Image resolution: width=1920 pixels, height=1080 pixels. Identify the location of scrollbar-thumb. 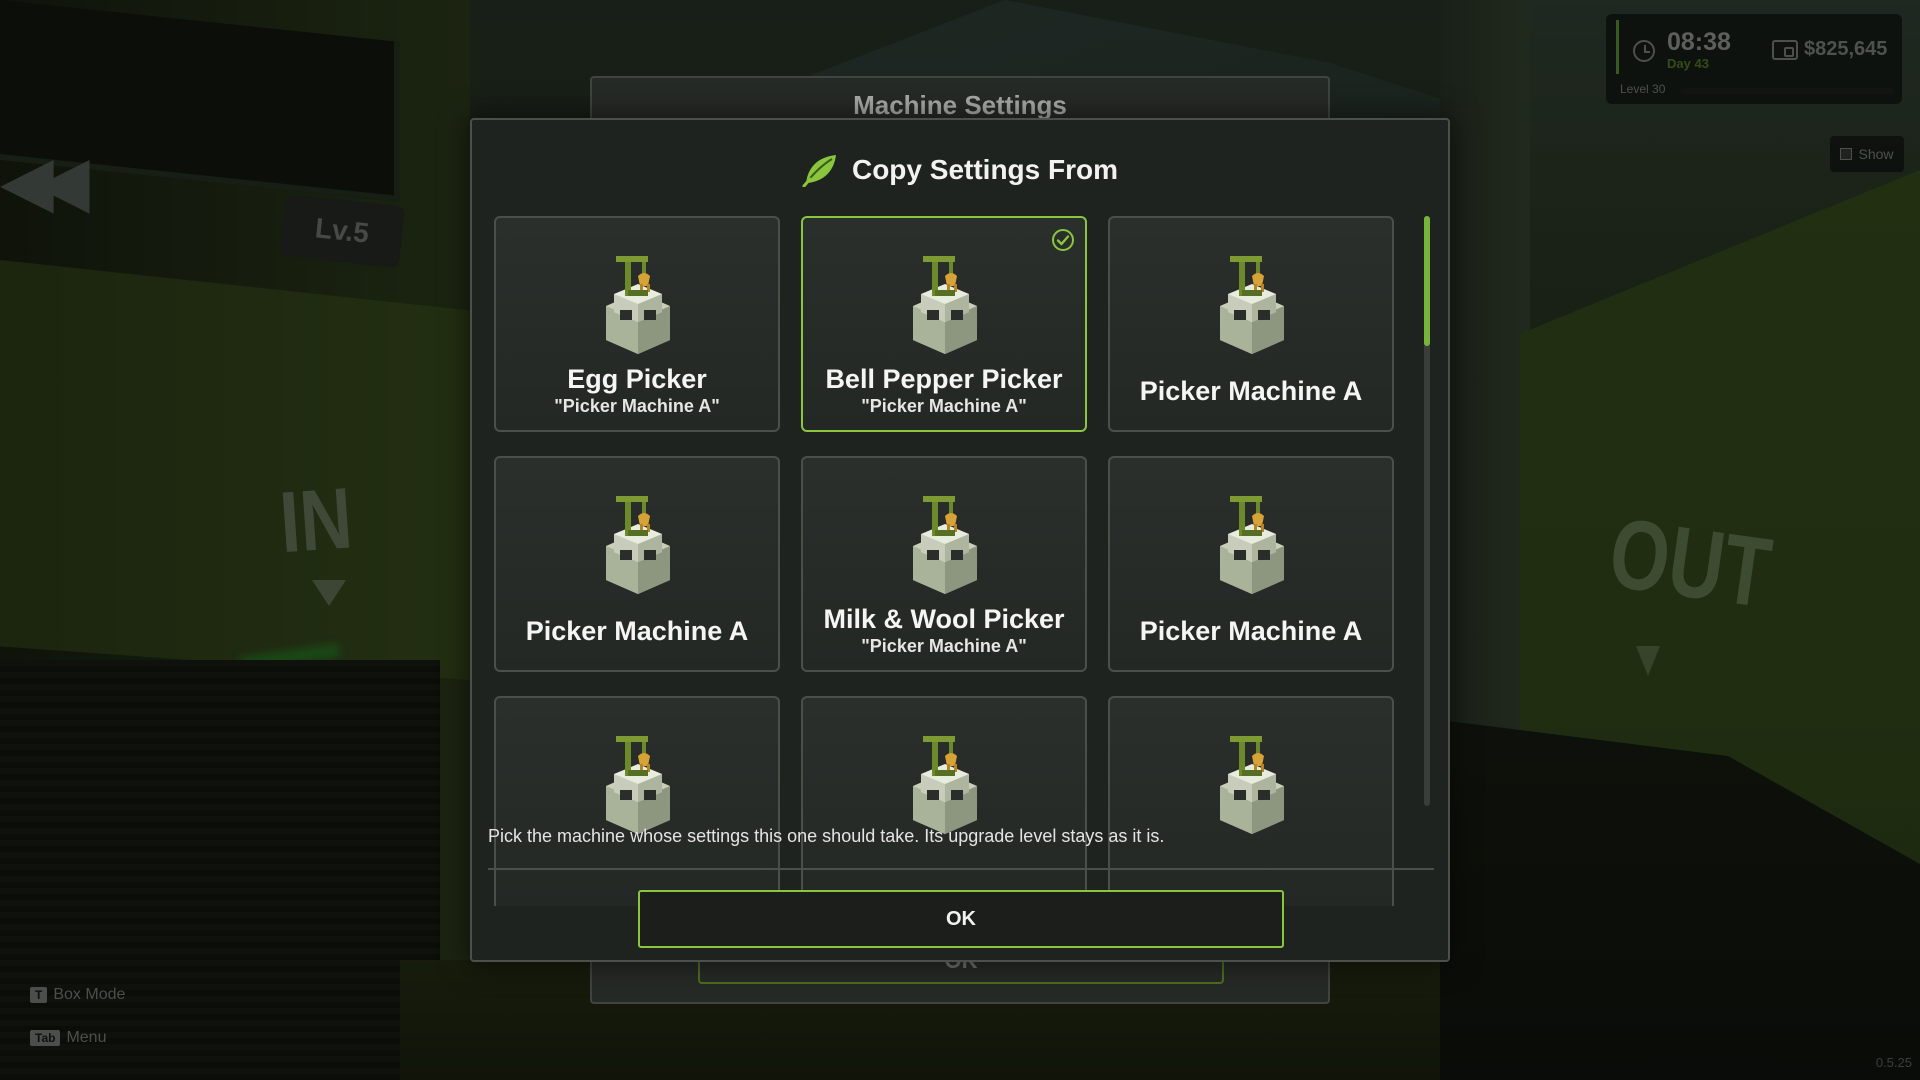
(1427, 281).